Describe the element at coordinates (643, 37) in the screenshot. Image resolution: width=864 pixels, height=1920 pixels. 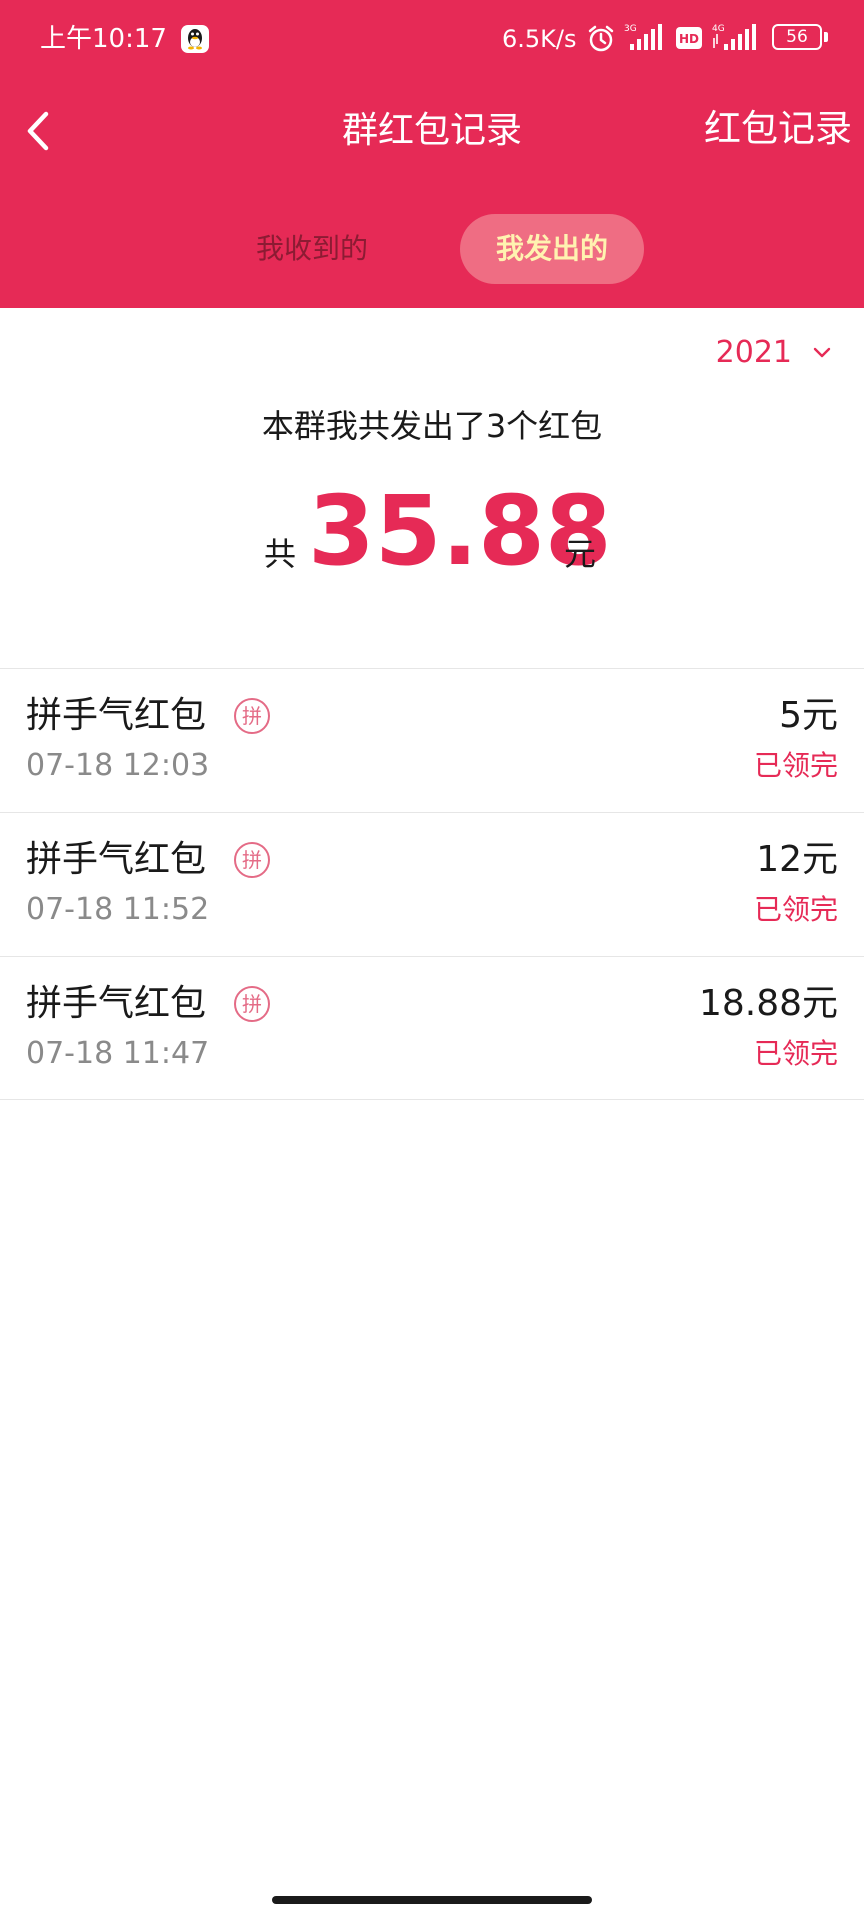
I see `signal-3g-icon: 3G` at that location.